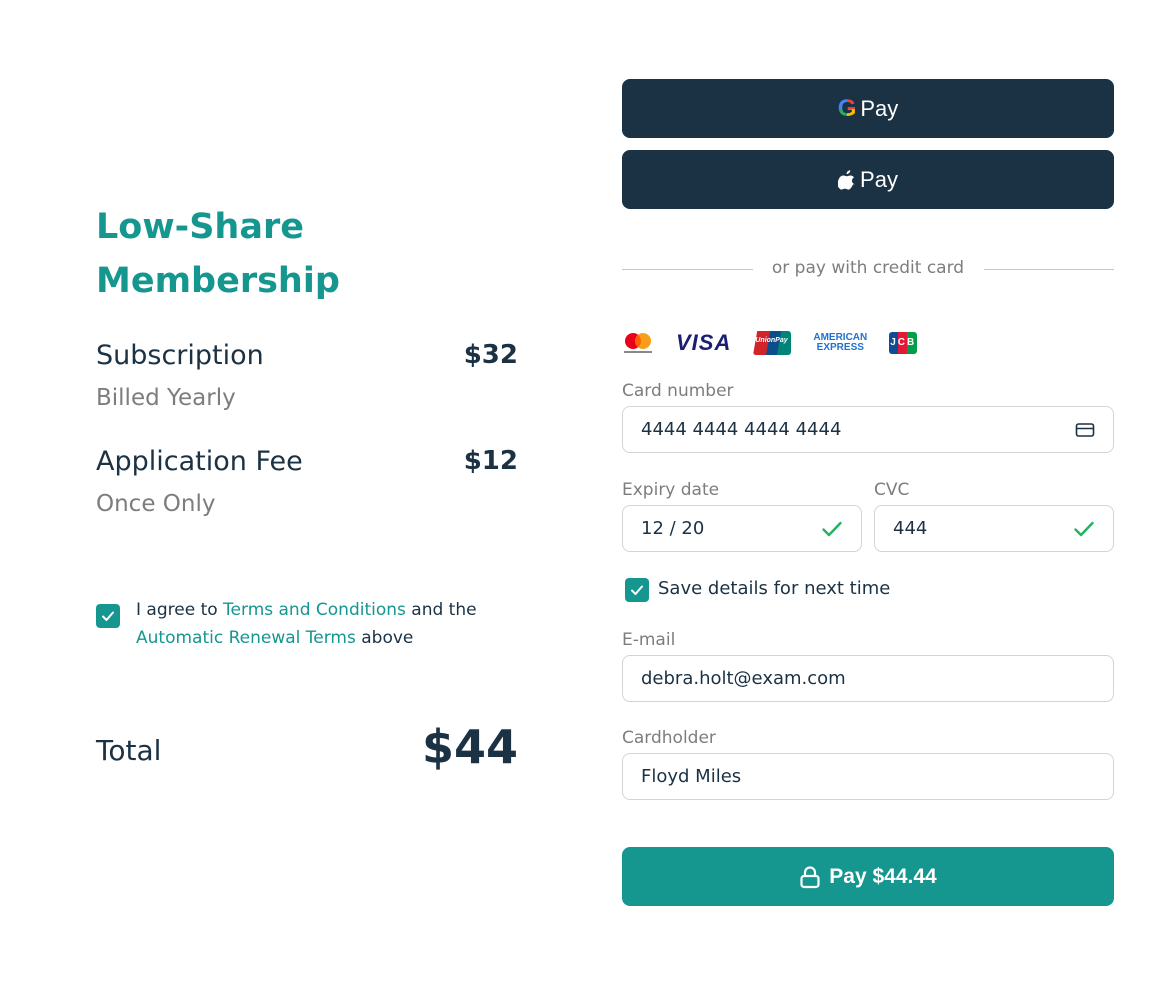 This screenshot has width=1152, height=984. What do you see at coordinates (384, 638) in the screenshot?
I see `agreement-suffix: above` at bounding box center [384, 638].